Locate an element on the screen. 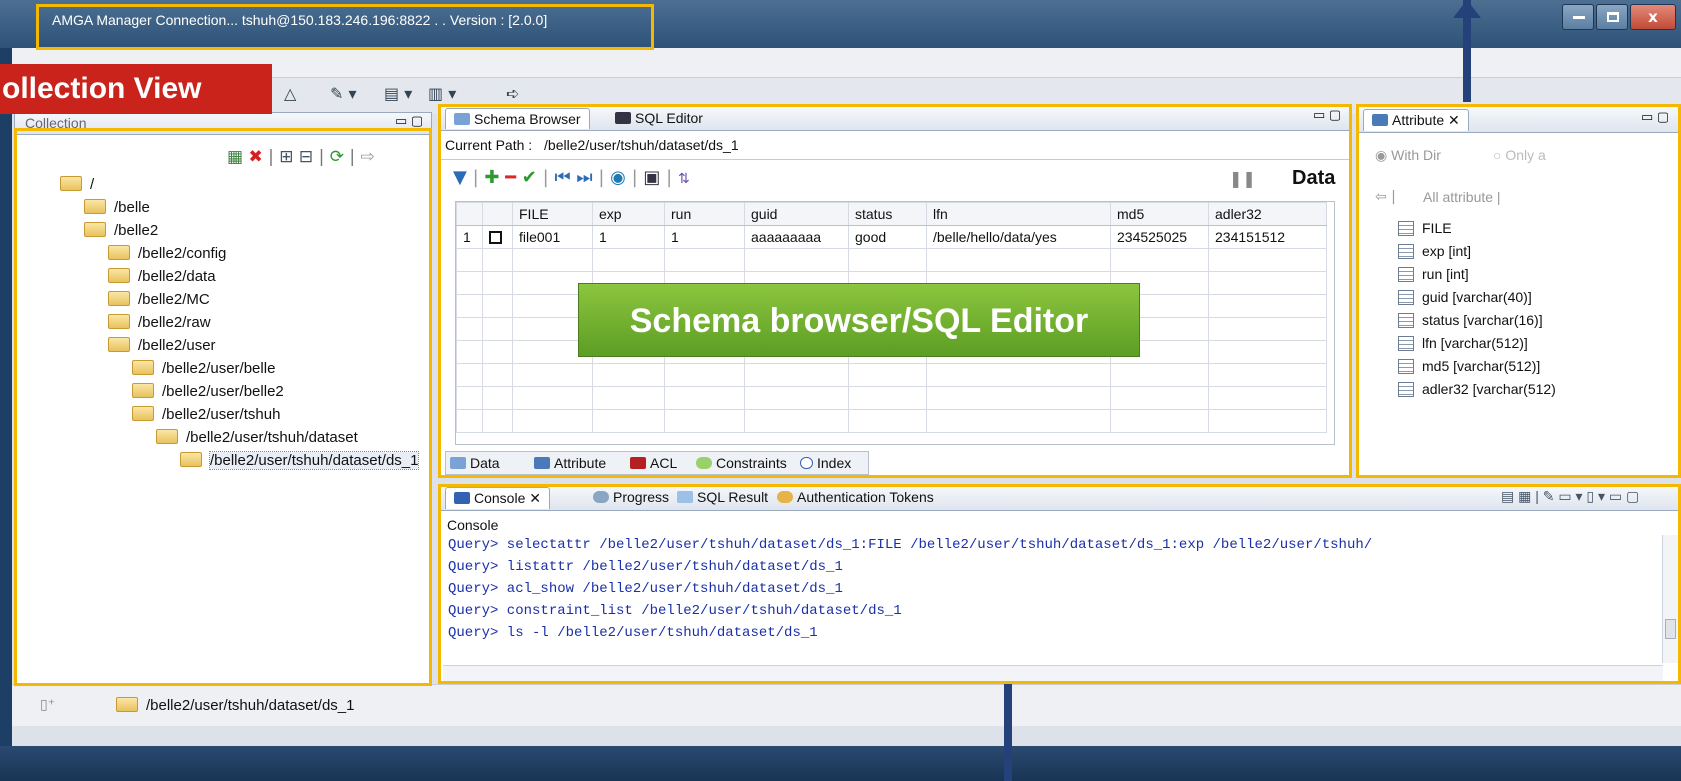 This screenshot has height=781, width=1681. arrow-icon: ➪ is located at coordinates (512, 93).